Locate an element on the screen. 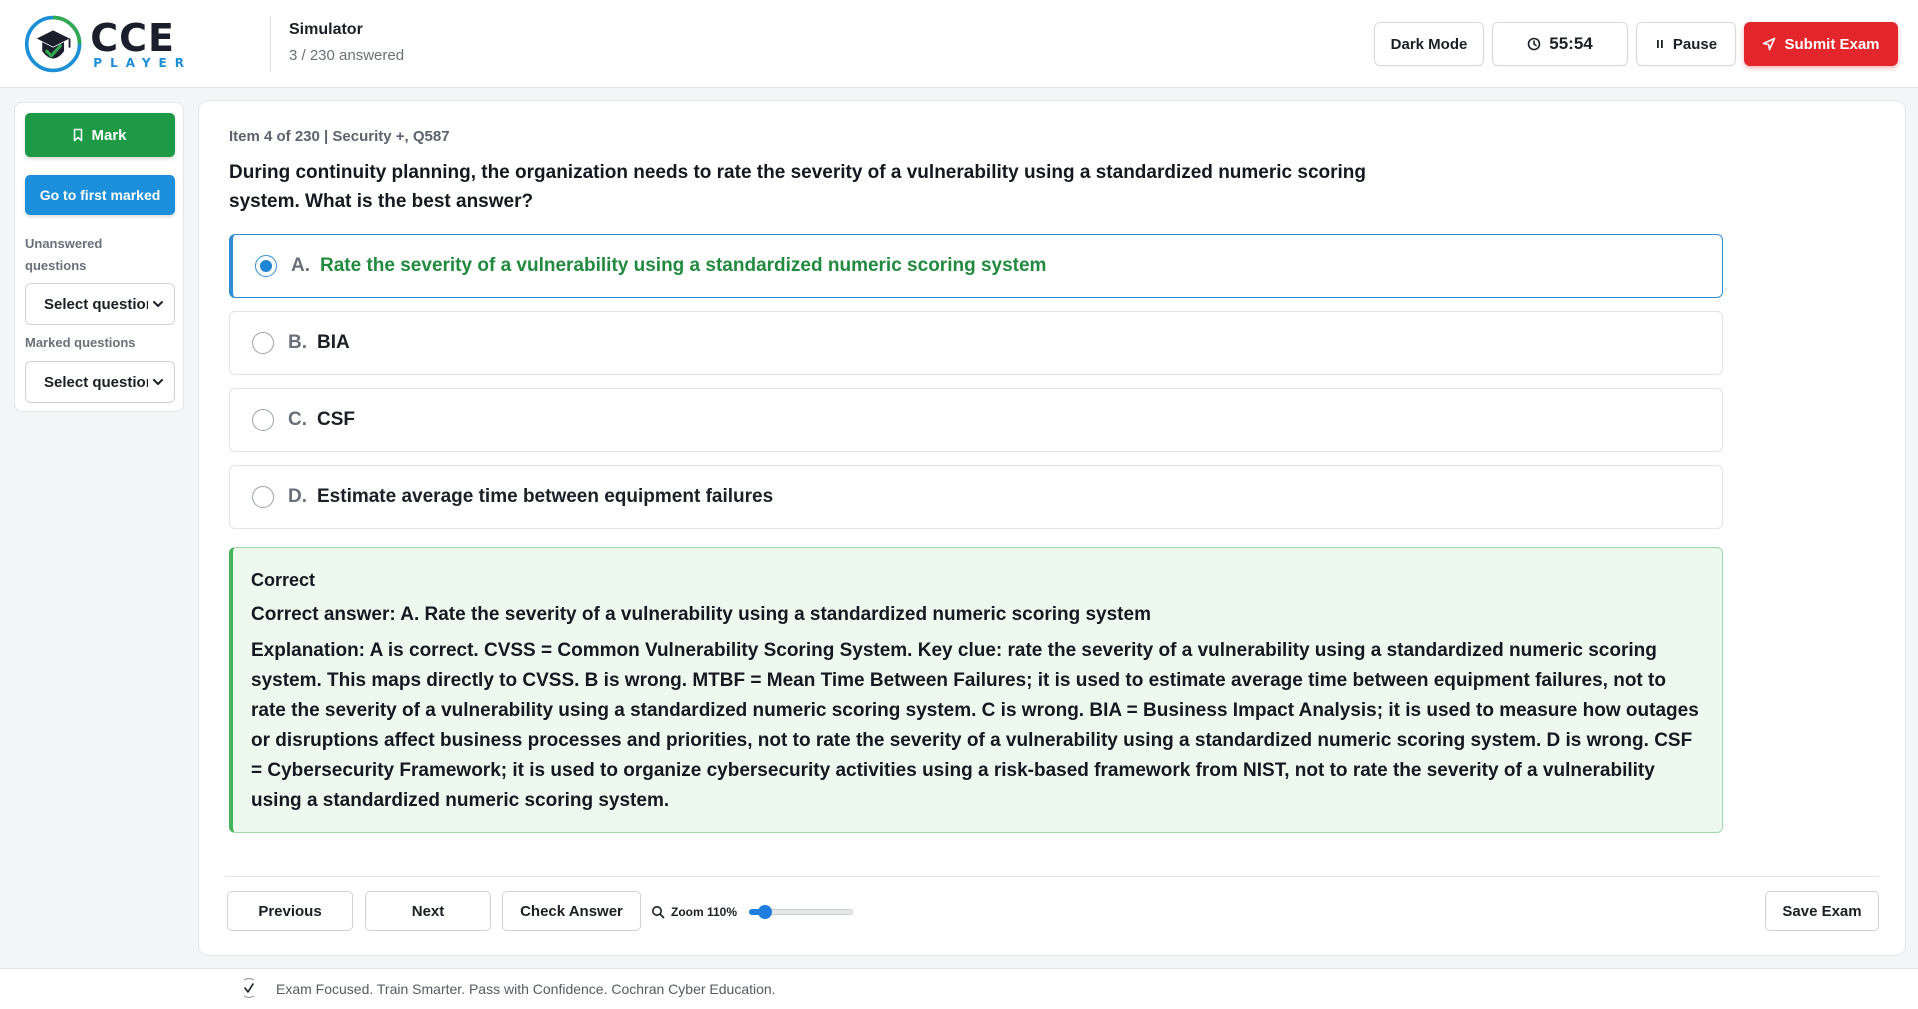  timer-display: 55:54 is located at coordinates (1560, 44).